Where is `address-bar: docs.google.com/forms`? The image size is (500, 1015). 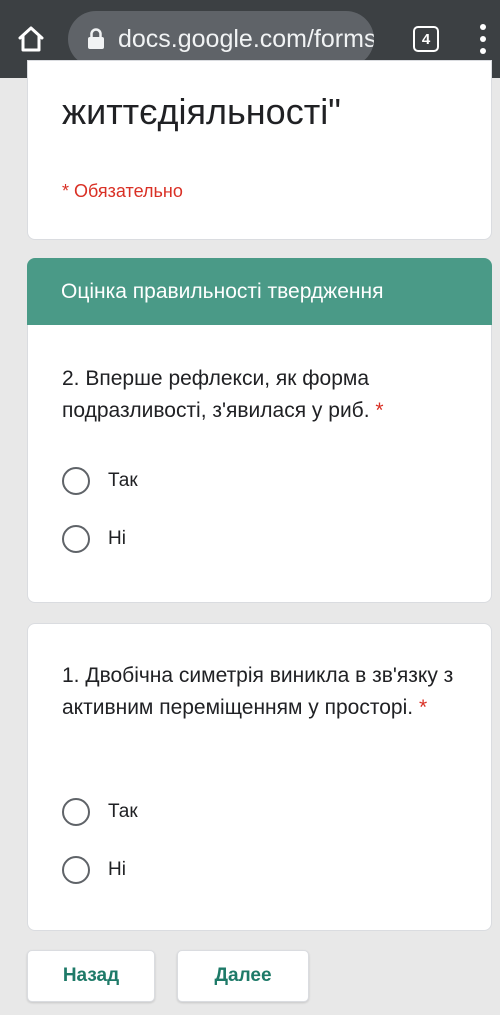
address-bar: docs.google.com/forms is located at coordinates (221, 39).